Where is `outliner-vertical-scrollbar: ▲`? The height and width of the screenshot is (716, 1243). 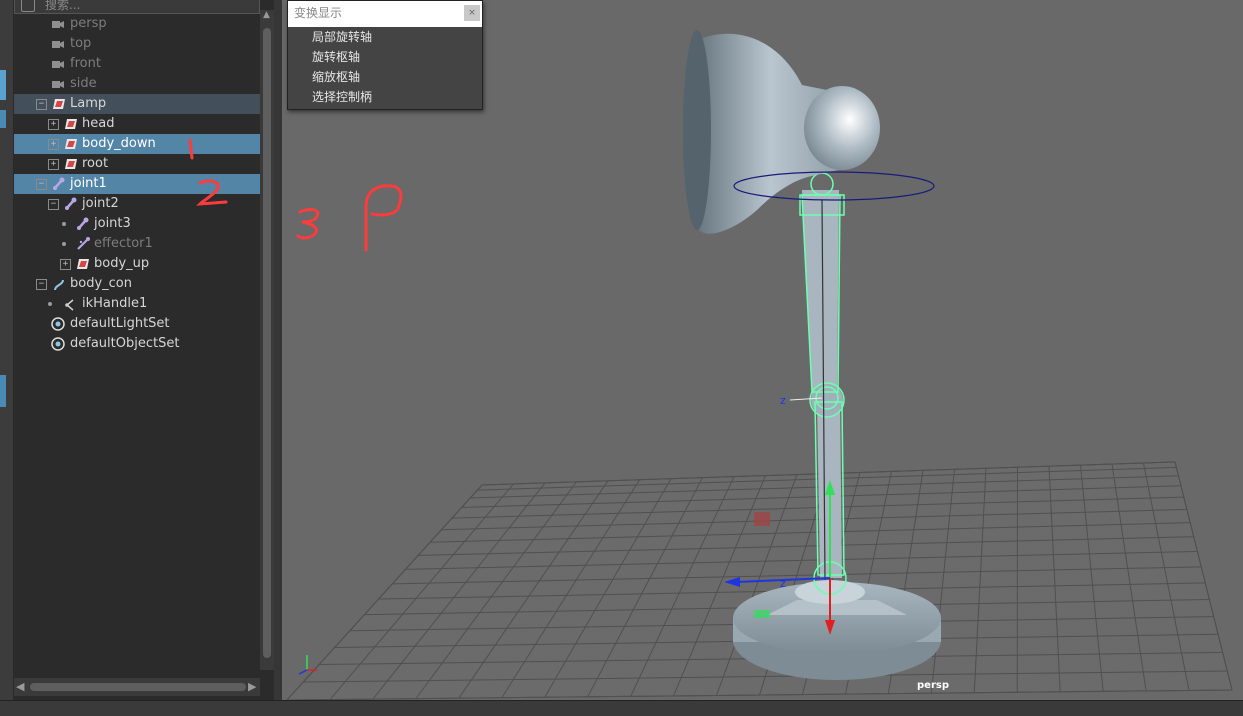 outliner-vertical-scrollbar: ▲ is located at coordinates (267, 340).